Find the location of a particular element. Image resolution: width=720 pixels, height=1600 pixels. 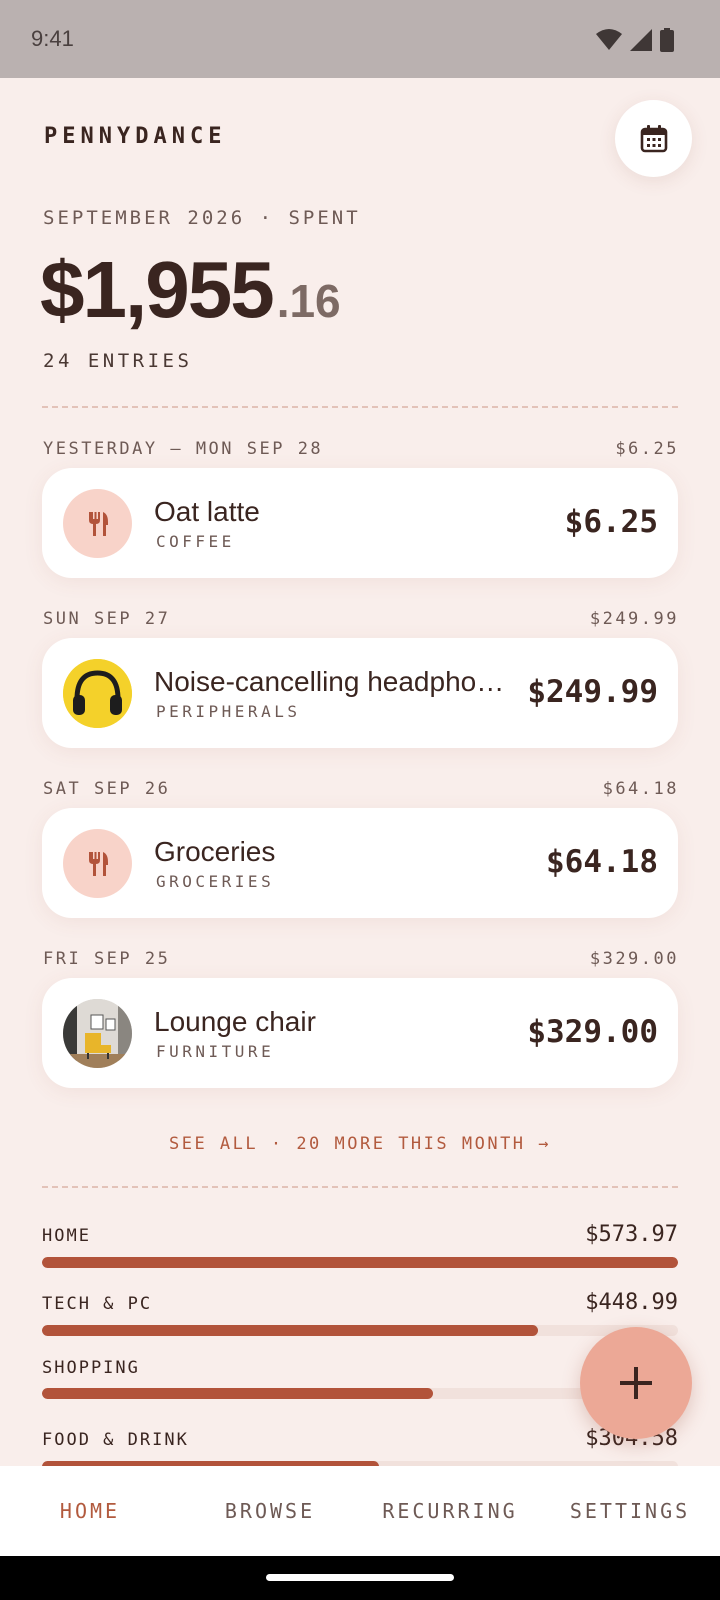

total-amount: $1,955 is located at coordinates (157, 289).